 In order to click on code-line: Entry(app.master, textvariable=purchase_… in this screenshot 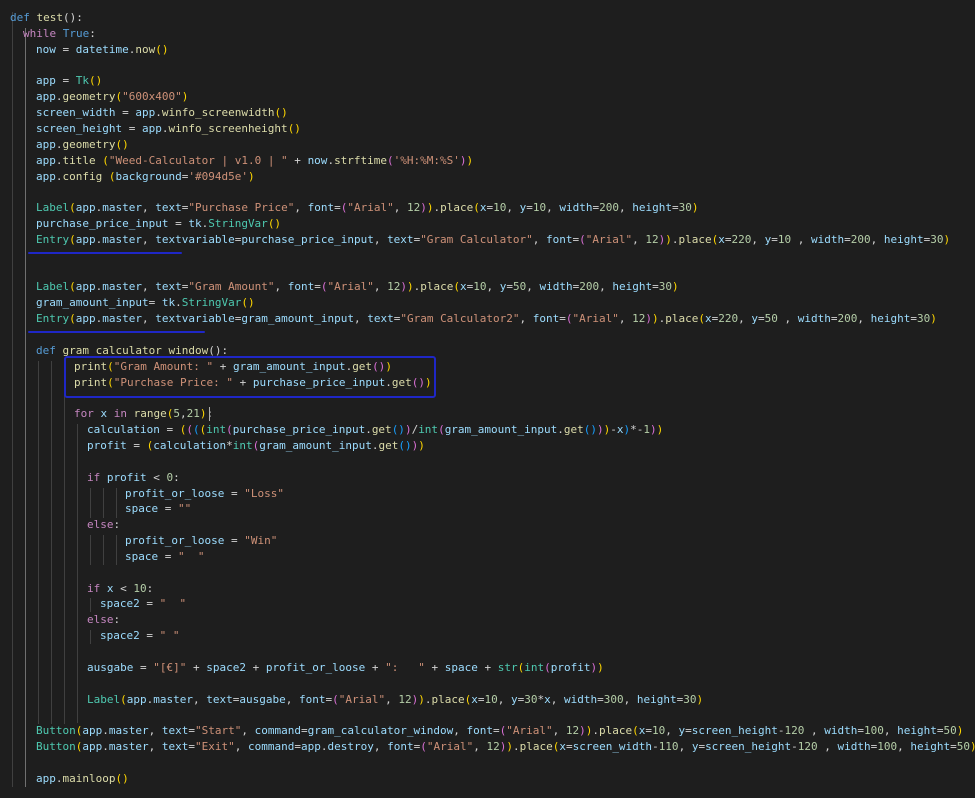, I will do `click(493, 240)`.